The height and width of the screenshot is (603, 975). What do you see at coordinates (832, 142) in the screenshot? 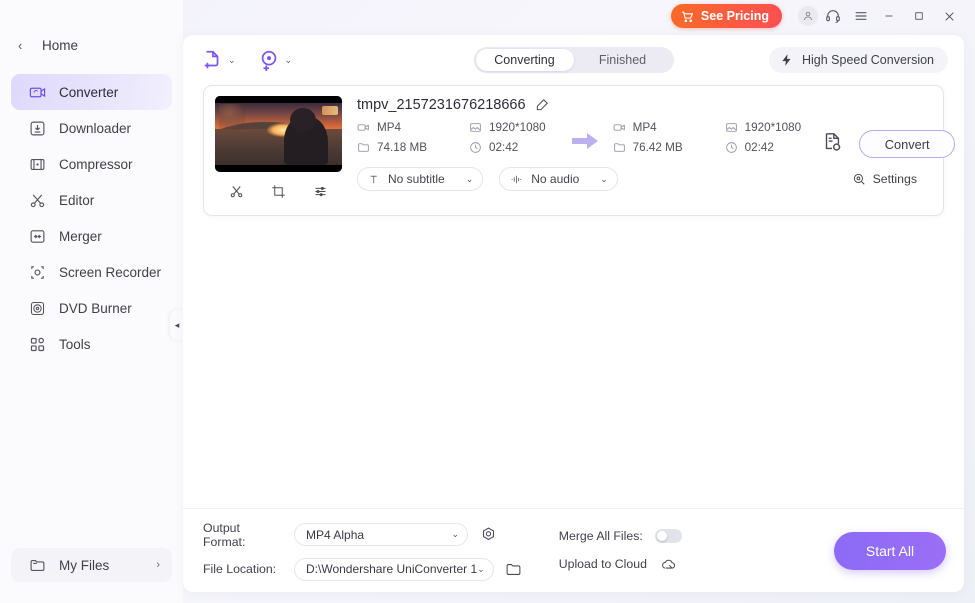
I see `document-gear-icon` at bounding box center [832, 142].